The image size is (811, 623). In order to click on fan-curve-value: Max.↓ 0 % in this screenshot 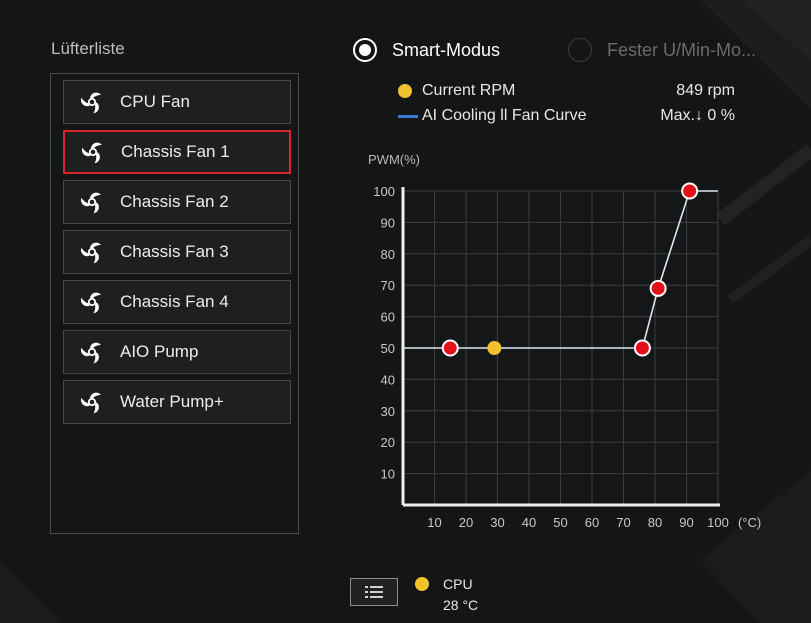, I will do `click(697, 115)`.